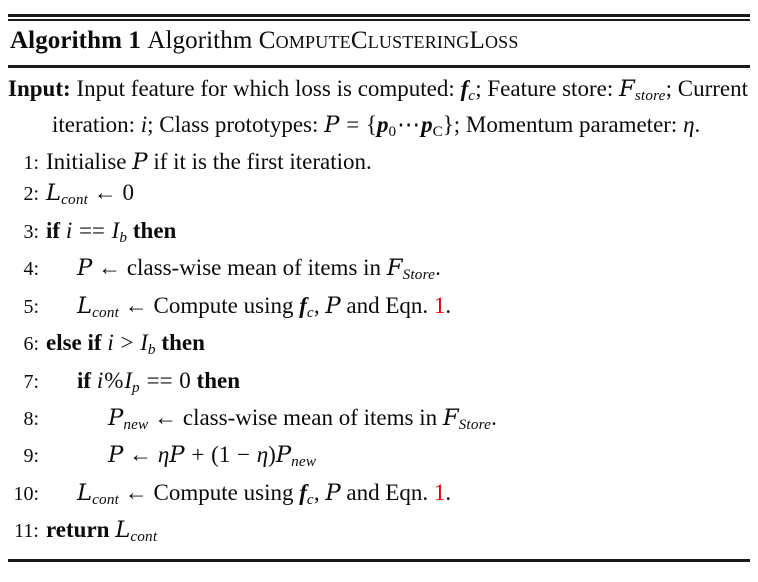  Describe the element at coordinates (379, 15) in the screenshot. I see `top-rule-outer` at that location.